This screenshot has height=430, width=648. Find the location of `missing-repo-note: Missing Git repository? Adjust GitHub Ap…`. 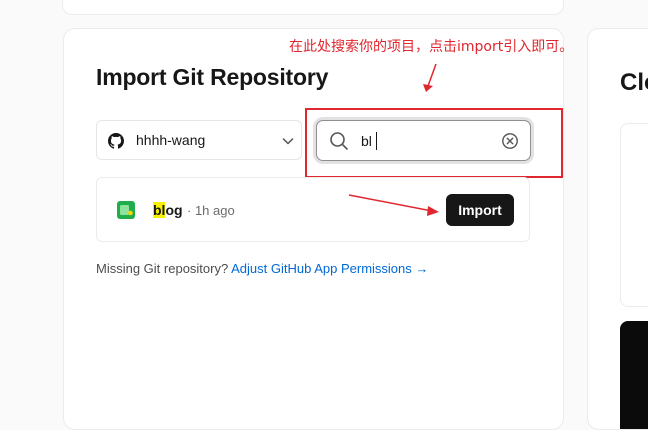

missing-repo-note: Missing Git repository? Adjust GitHub Ap… is located at coordinates (262, 268).